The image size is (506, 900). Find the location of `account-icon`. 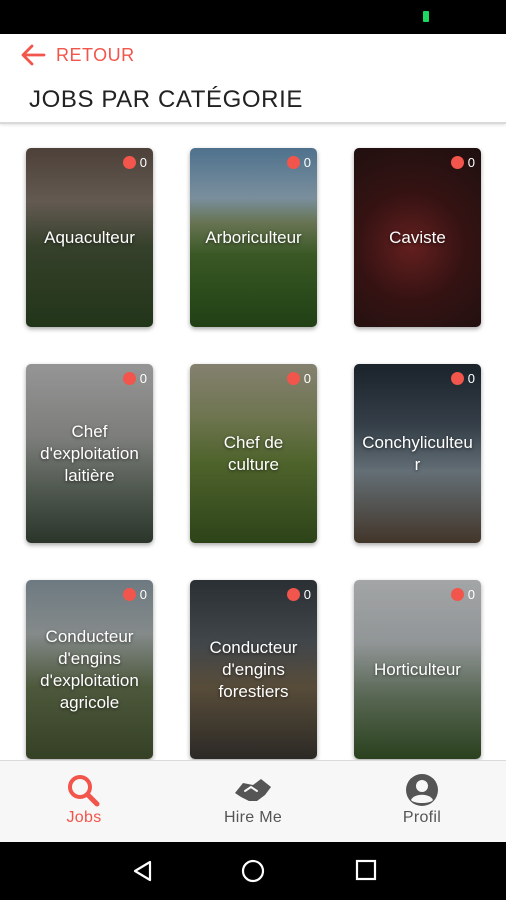

account-icon is located at coordinates (422, 790).